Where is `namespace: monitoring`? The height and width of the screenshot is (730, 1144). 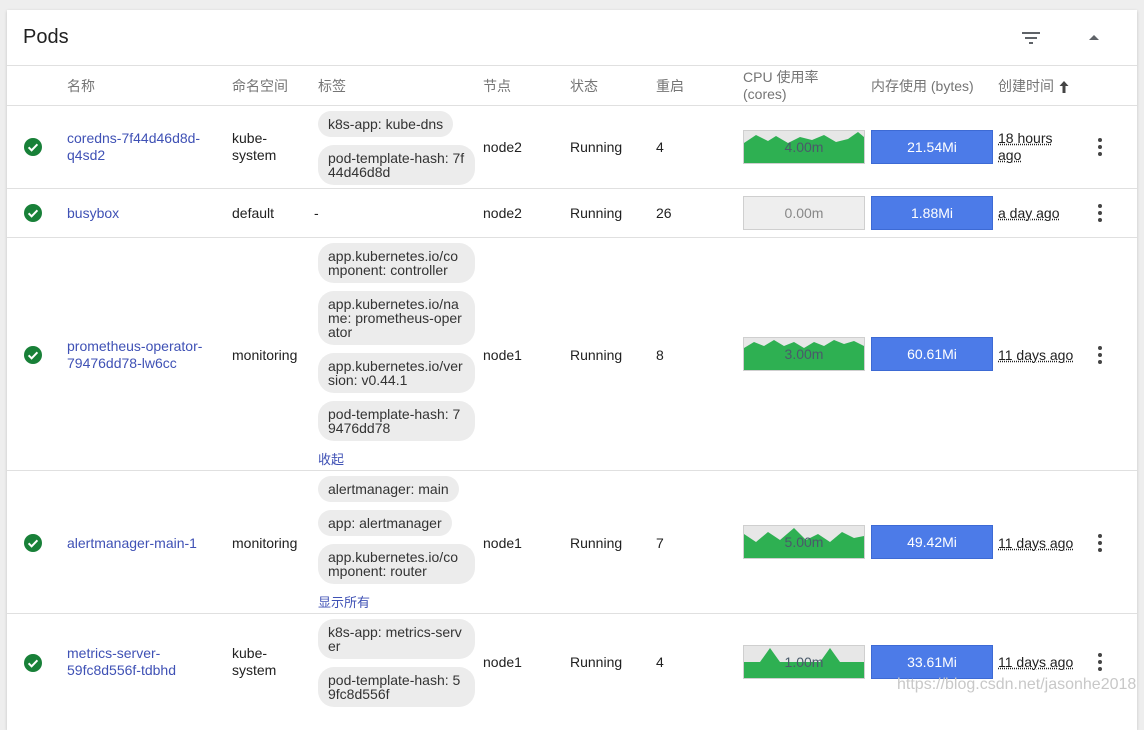 namespace: monitoring is located at coordinates (265, 543).